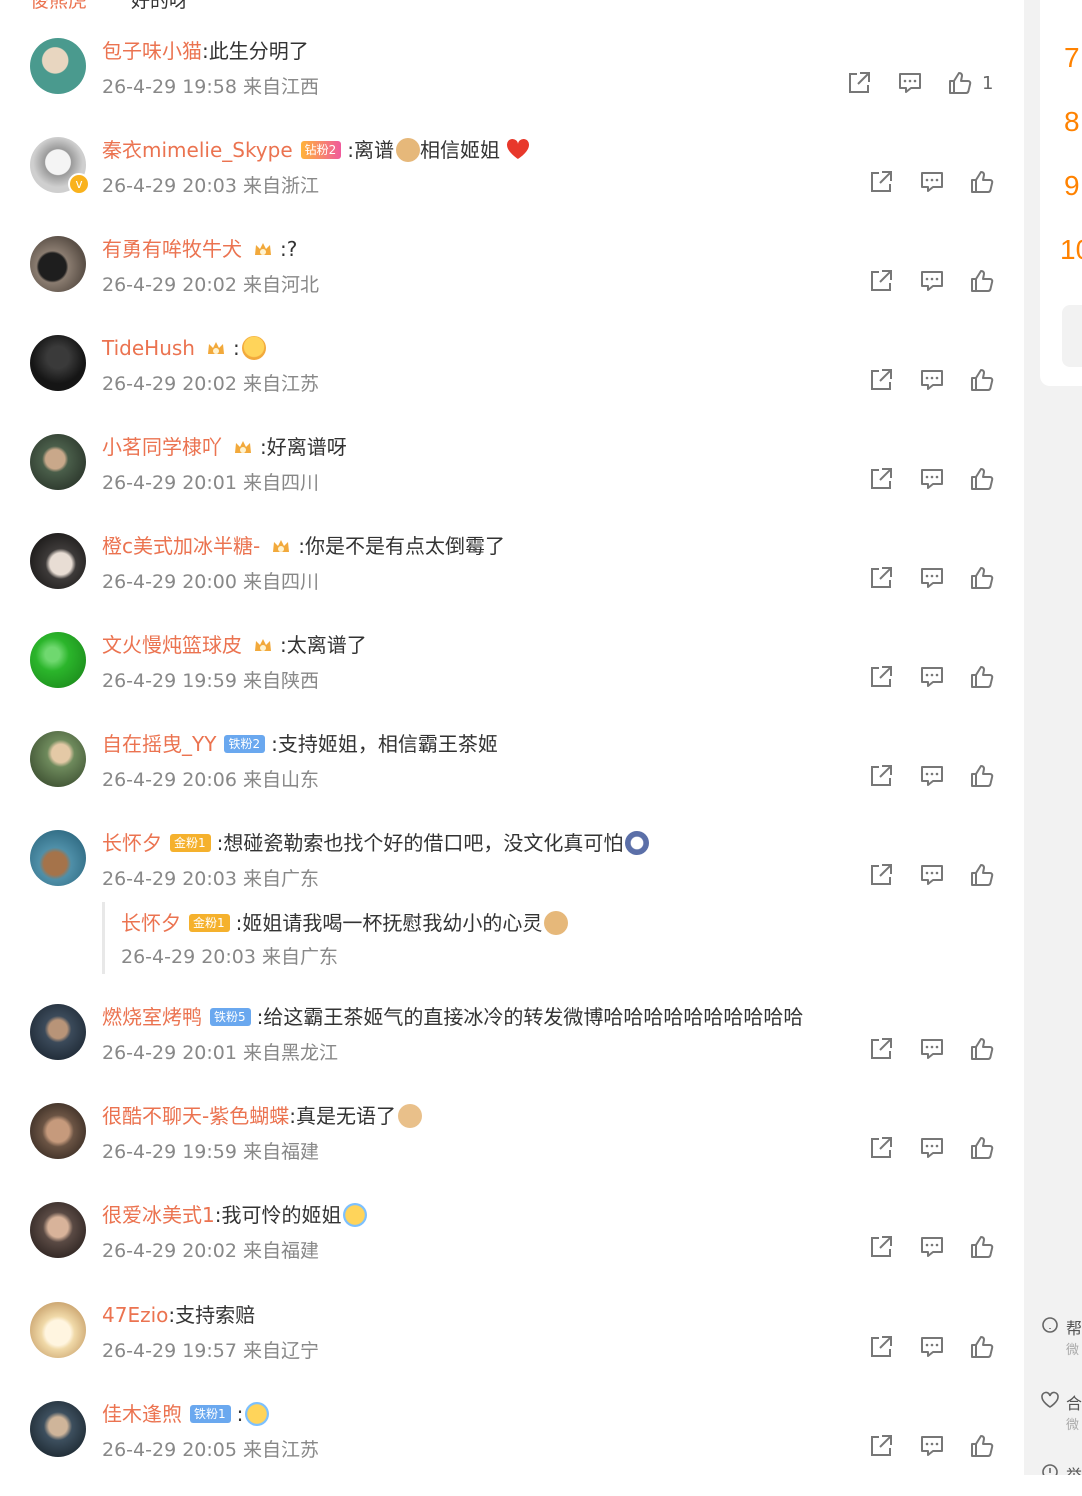 The height and width of the screenshot is (1496, 1082). I want to click on username: 很酷不聊天-紫色蝴蝶, so click(195, 1116).